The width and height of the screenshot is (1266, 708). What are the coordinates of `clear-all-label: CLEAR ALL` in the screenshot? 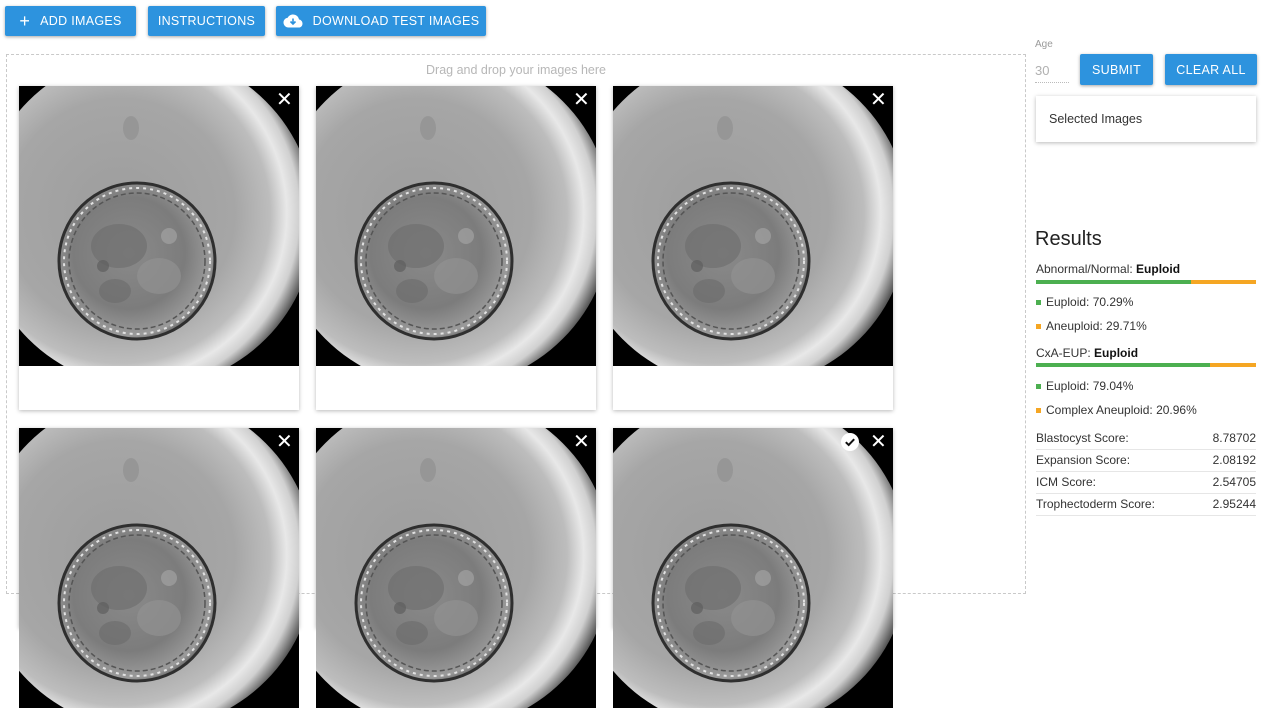 It's located at (1211, 69).